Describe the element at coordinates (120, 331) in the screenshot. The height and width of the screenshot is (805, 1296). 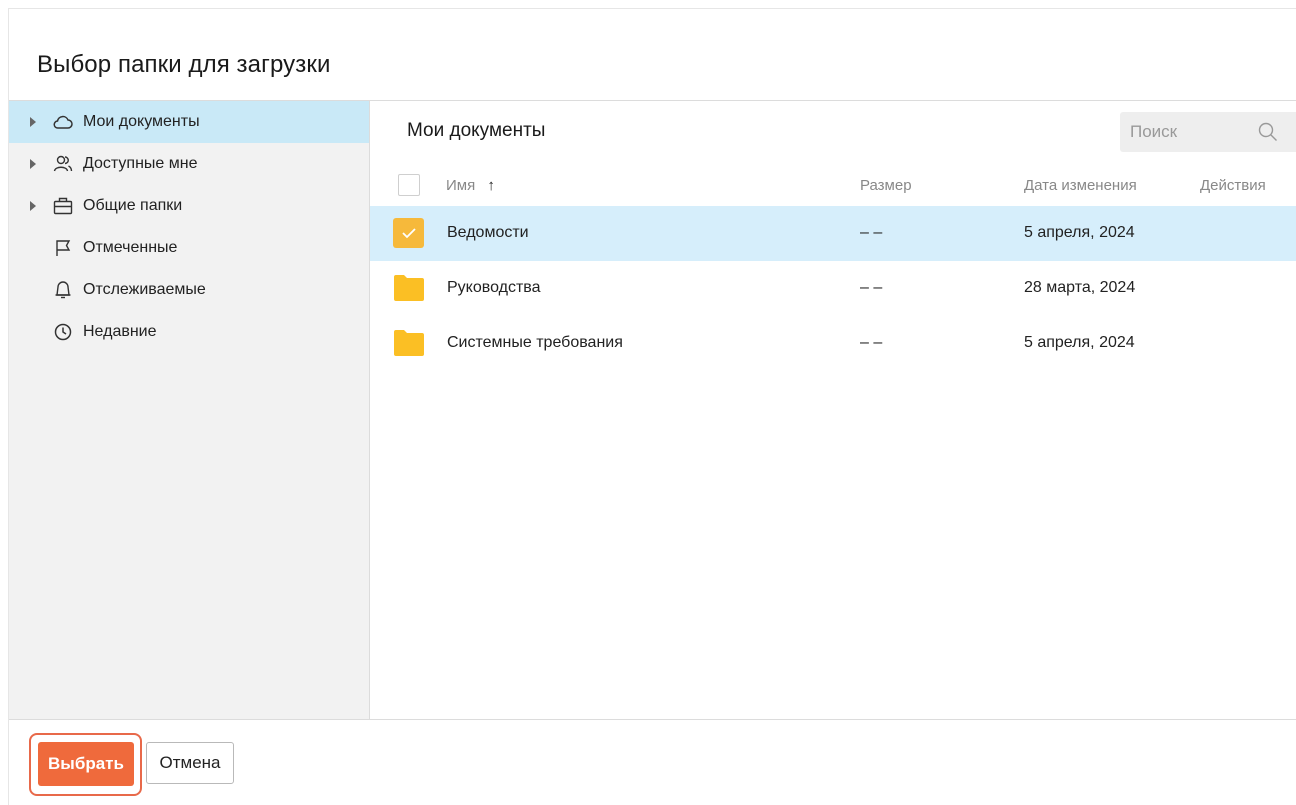
I see `sidebar-item-label: Недавние` at that location.